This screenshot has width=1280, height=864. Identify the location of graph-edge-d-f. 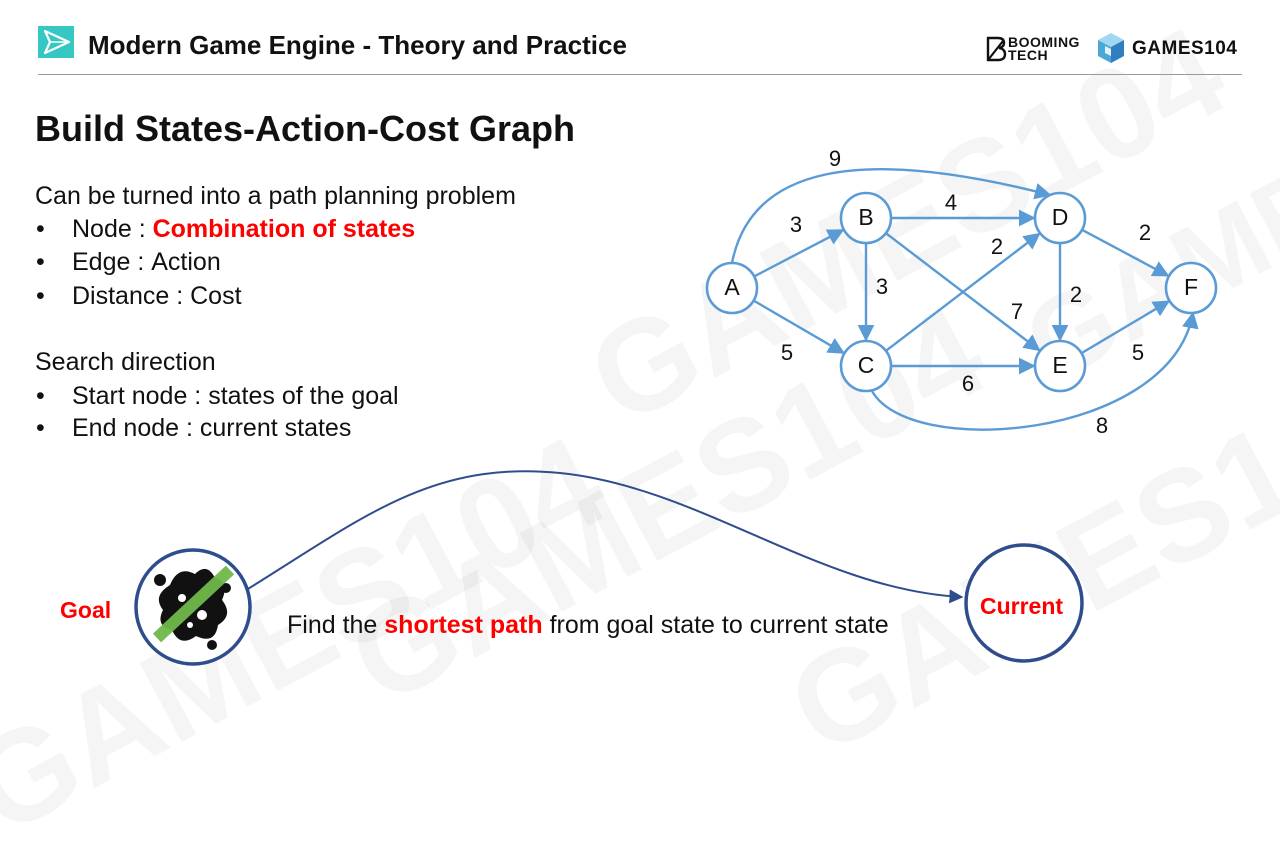
(1125, 252).